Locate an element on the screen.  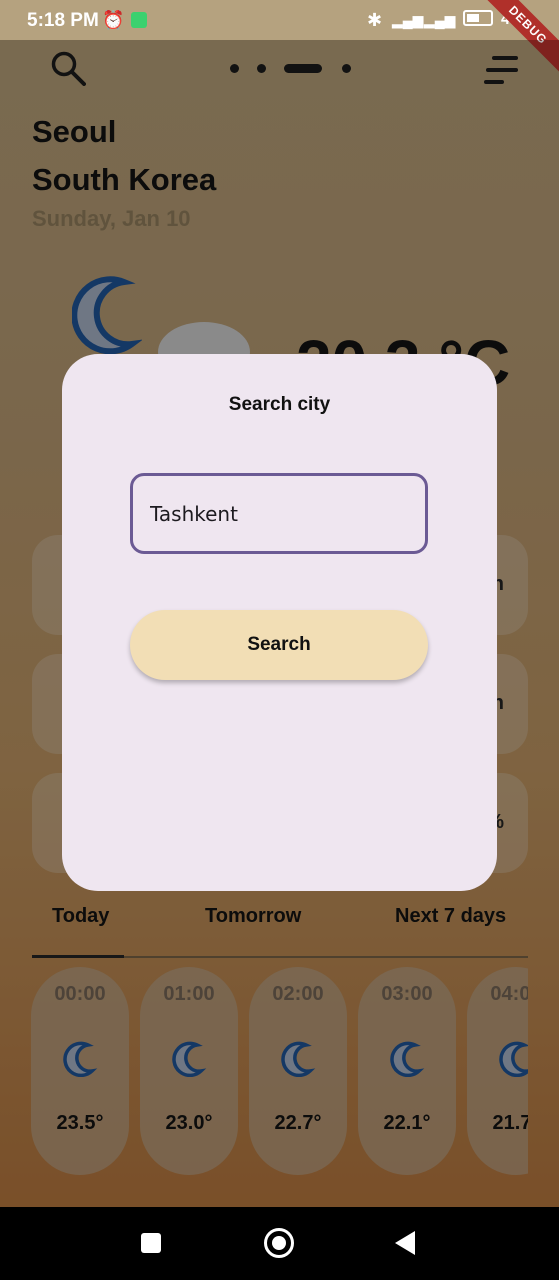
bluetooth-icon: ✱ is located at coordinates (375, 20).